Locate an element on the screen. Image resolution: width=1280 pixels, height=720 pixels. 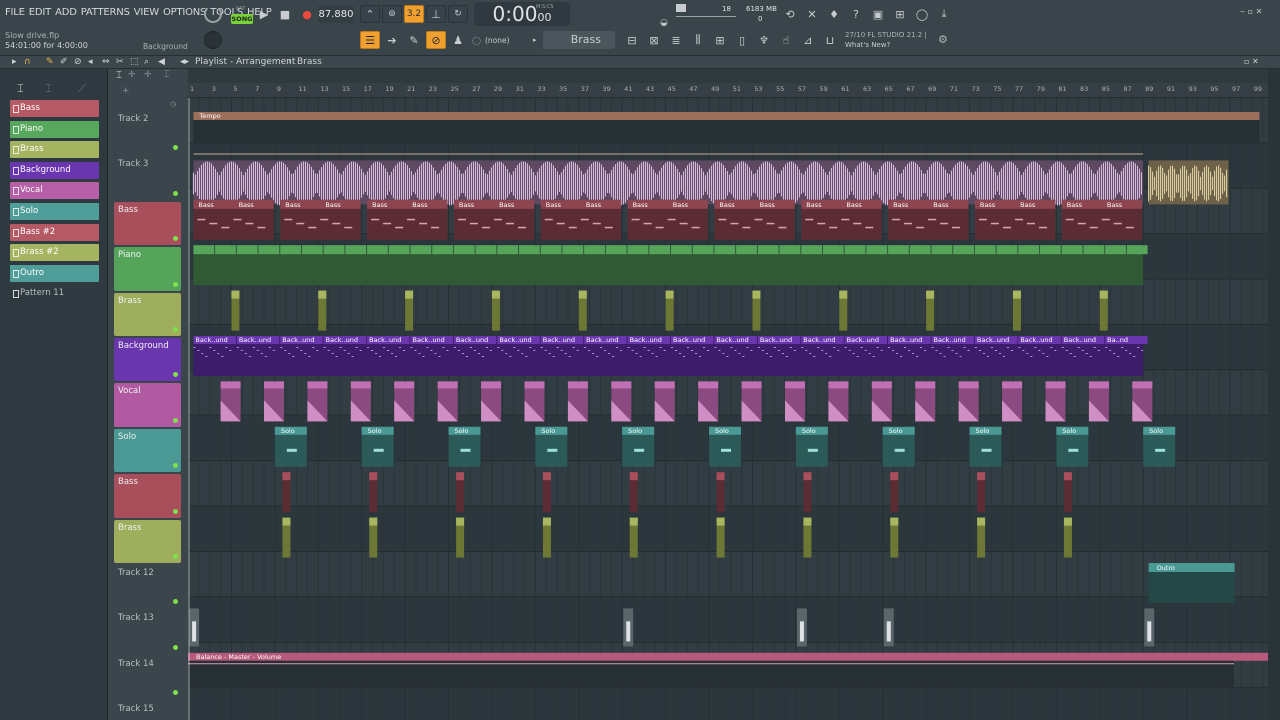
select-tool-icon: ⬚ is located at coordinates (134, 62).